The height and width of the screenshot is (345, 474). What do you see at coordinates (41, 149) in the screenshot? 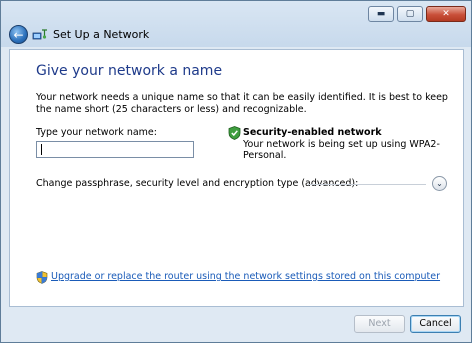
I see `text-caret` at bounding box center [41, 149].